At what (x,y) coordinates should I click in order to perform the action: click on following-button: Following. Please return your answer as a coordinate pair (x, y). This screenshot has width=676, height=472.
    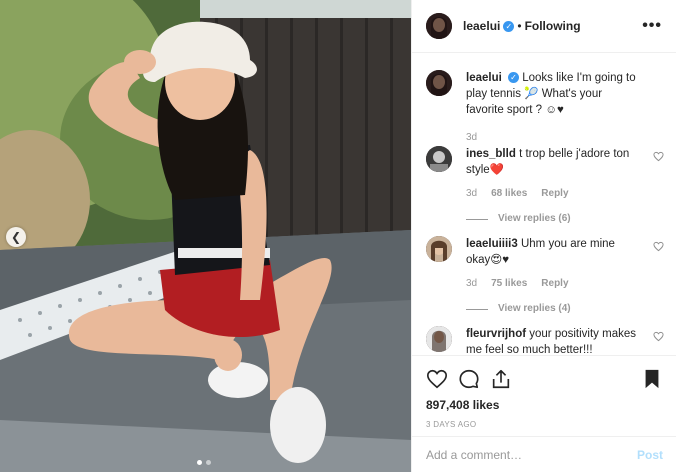
    Looking at the image, I should click on (553, 26).